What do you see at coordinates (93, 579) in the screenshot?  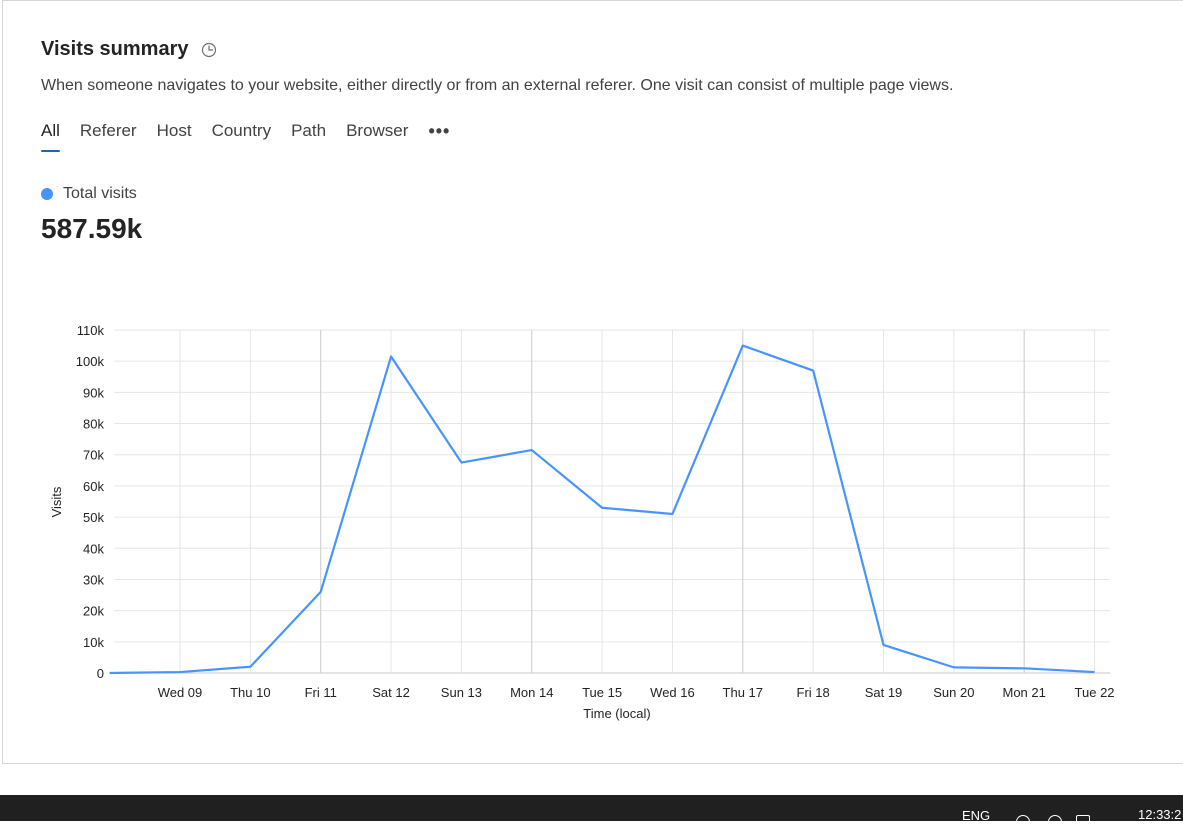 I see `y-tick-label: 30k` at bounding box center [93, 579].